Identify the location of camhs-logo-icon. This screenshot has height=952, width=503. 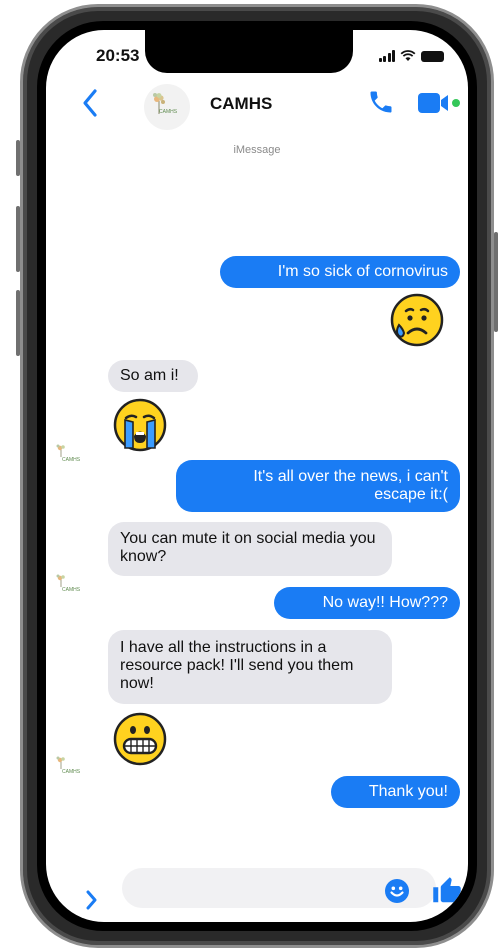
(159, 103).